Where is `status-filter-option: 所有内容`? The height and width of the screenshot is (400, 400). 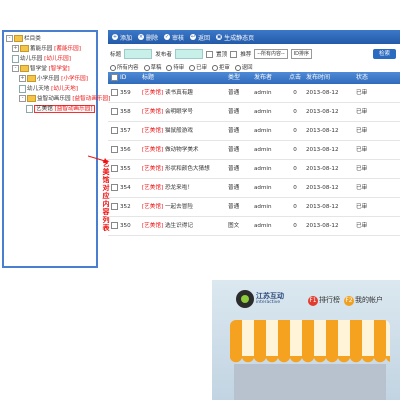 status-filter-option: 所有内容 is located at coordinates (124, 67).